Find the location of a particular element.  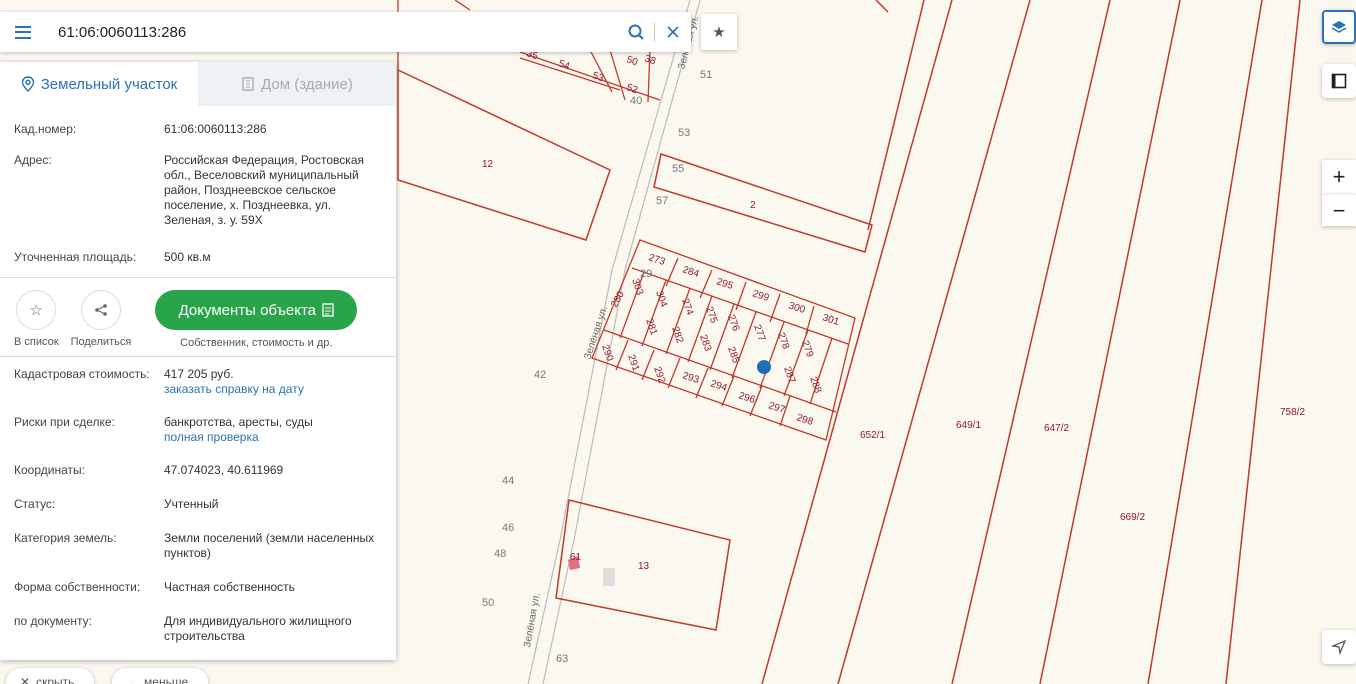

hide-label: скрыть is located at coordinates (55, 679).